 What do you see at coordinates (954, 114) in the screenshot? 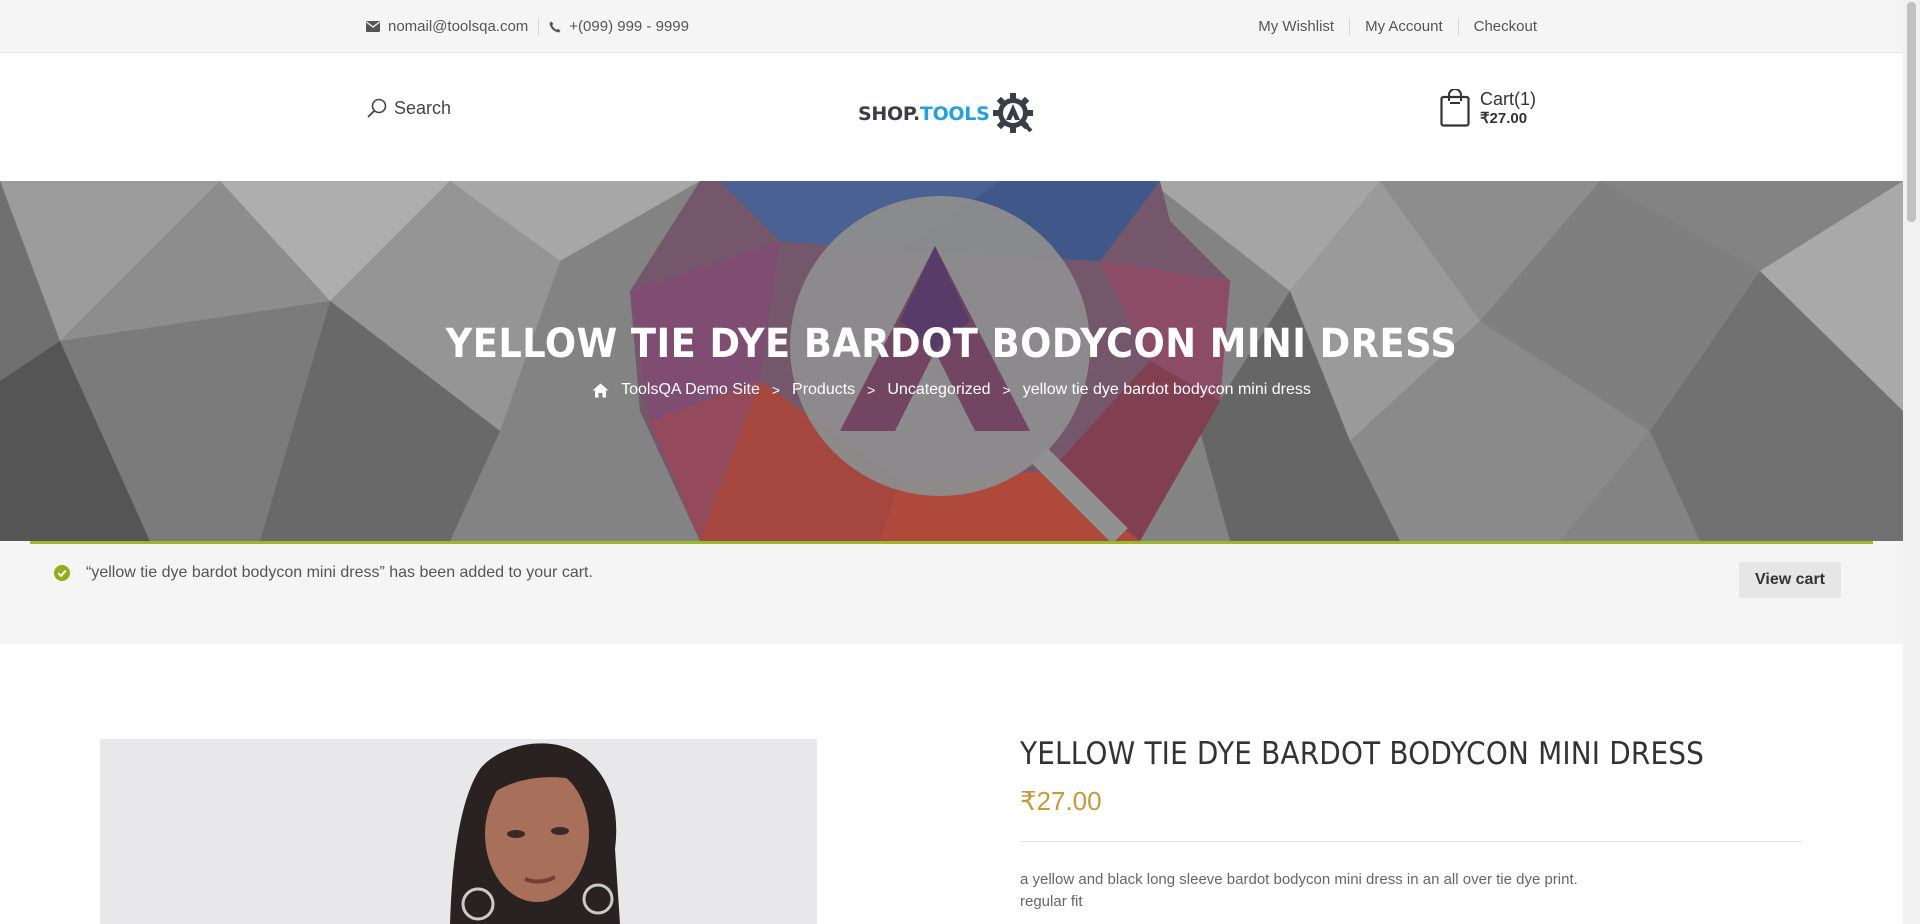
I see `logo-text-tools: TOOLS` at bounding box center [954, 114].